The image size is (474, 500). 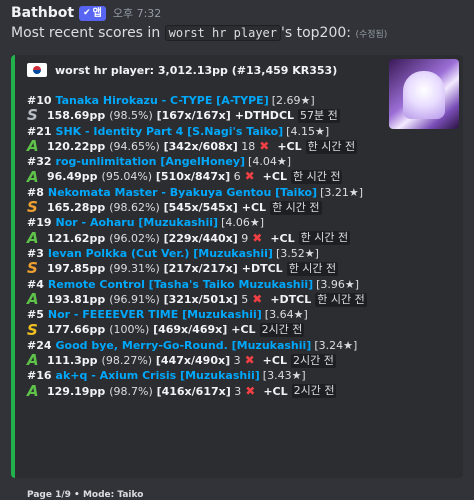 What do you see at coordinates (134, 146) in the screenshot?
I see `accuracy: (94.65%)` at bounding box center [134, 146].